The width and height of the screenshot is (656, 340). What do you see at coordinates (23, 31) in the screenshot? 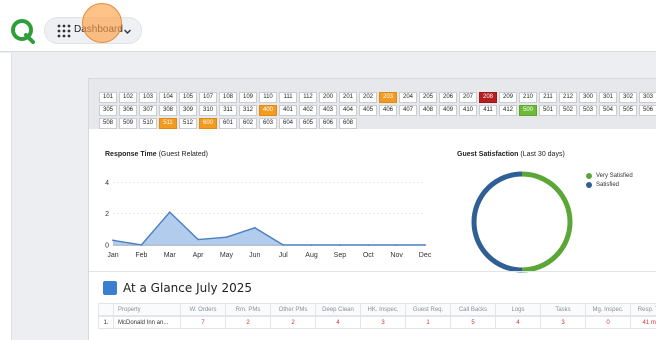
I see `q-logo-icon` at bounding box center [23, 31].